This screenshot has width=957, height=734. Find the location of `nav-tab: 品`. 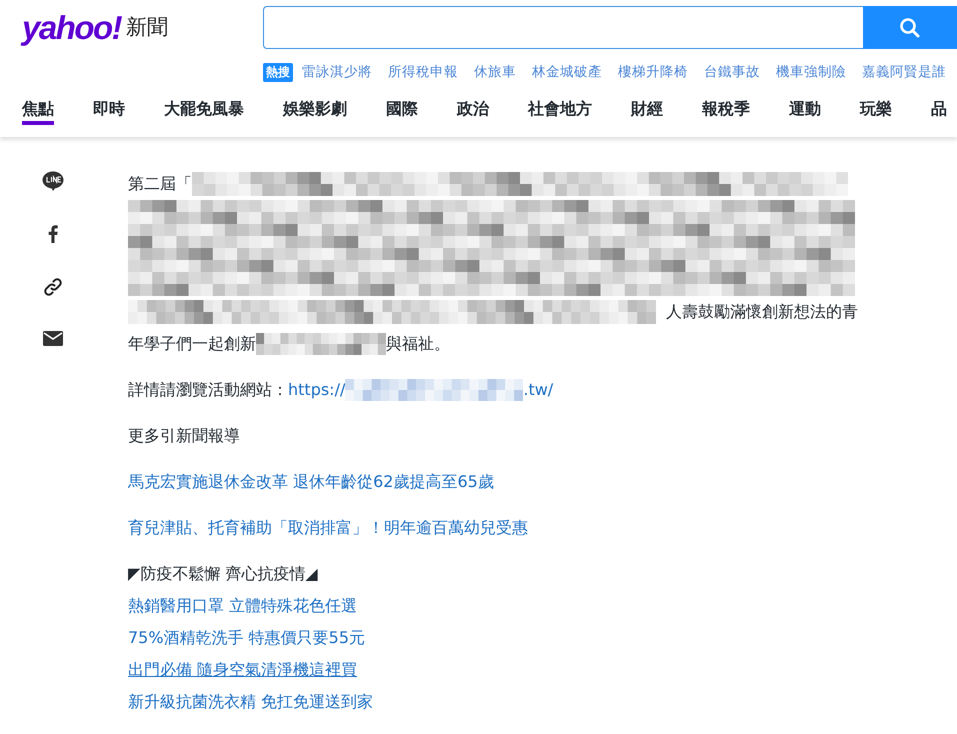

nav-tab: 品 is located at coordinates (939, 111).